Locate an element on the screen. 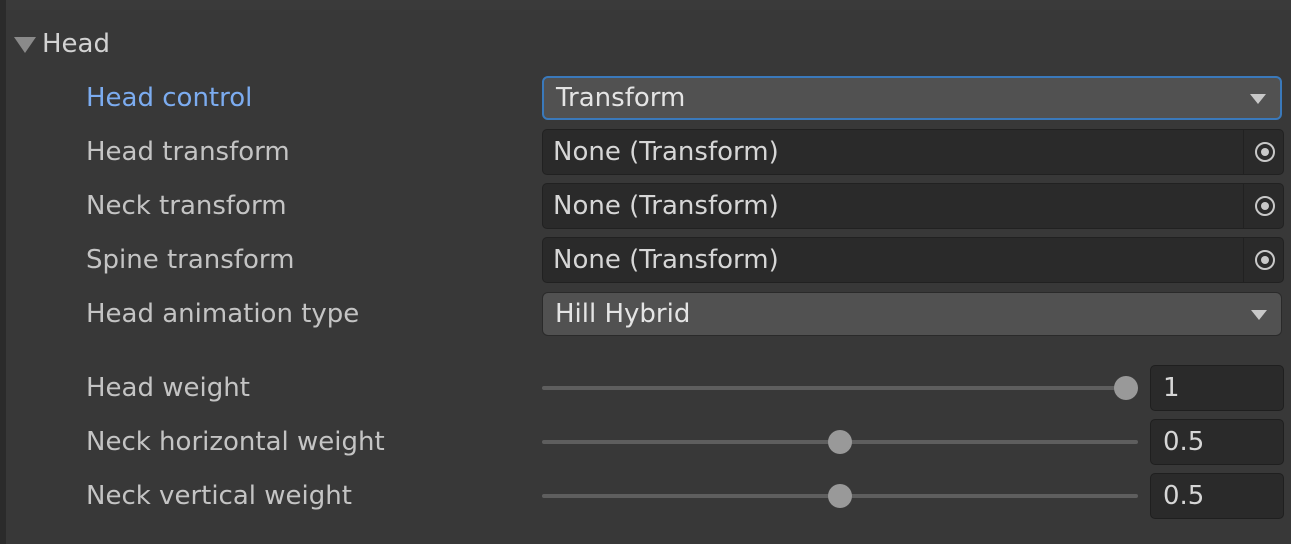 This screenshot has height=544, width=1291. row-spine-transform: Spine transform None (Transform) is located at coordinates (645, 260).